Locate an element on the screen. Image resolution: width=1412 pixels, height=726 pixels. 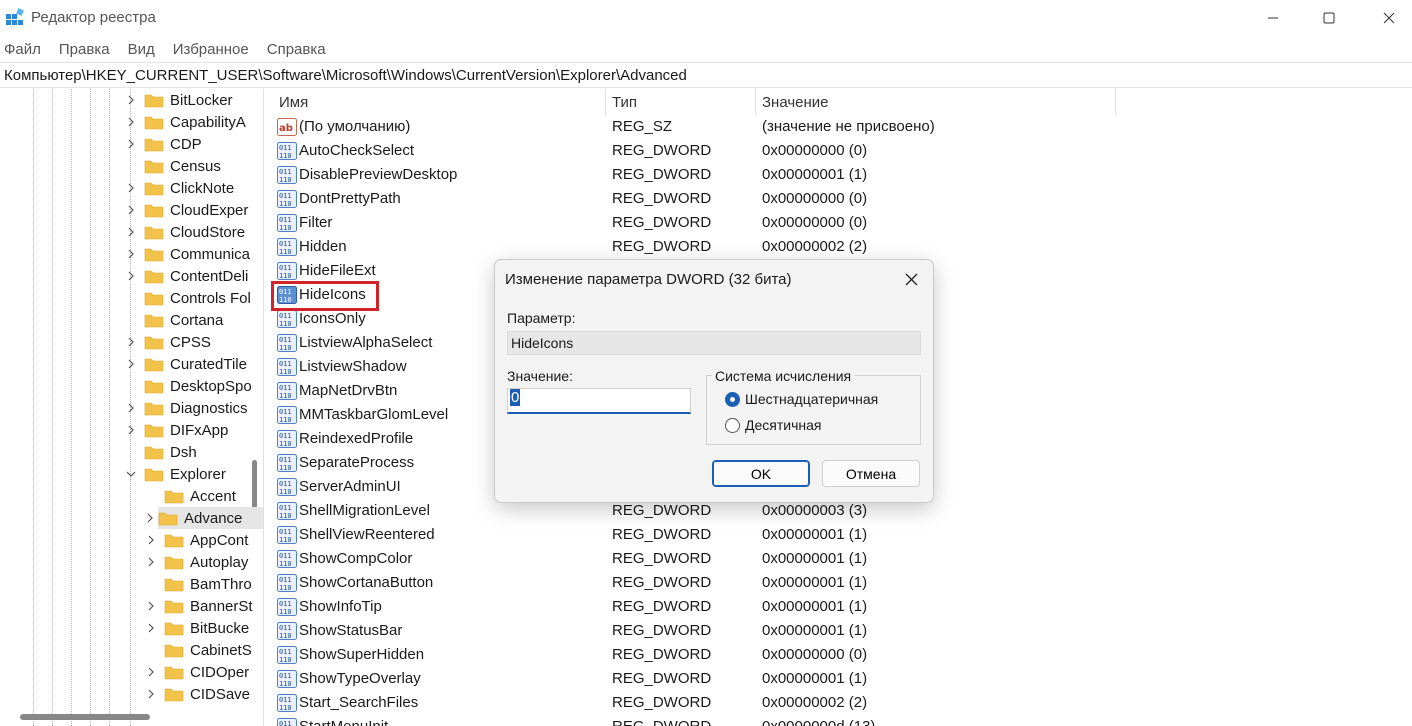
tree-item: BitBucke is located at coordinates (196, 628).